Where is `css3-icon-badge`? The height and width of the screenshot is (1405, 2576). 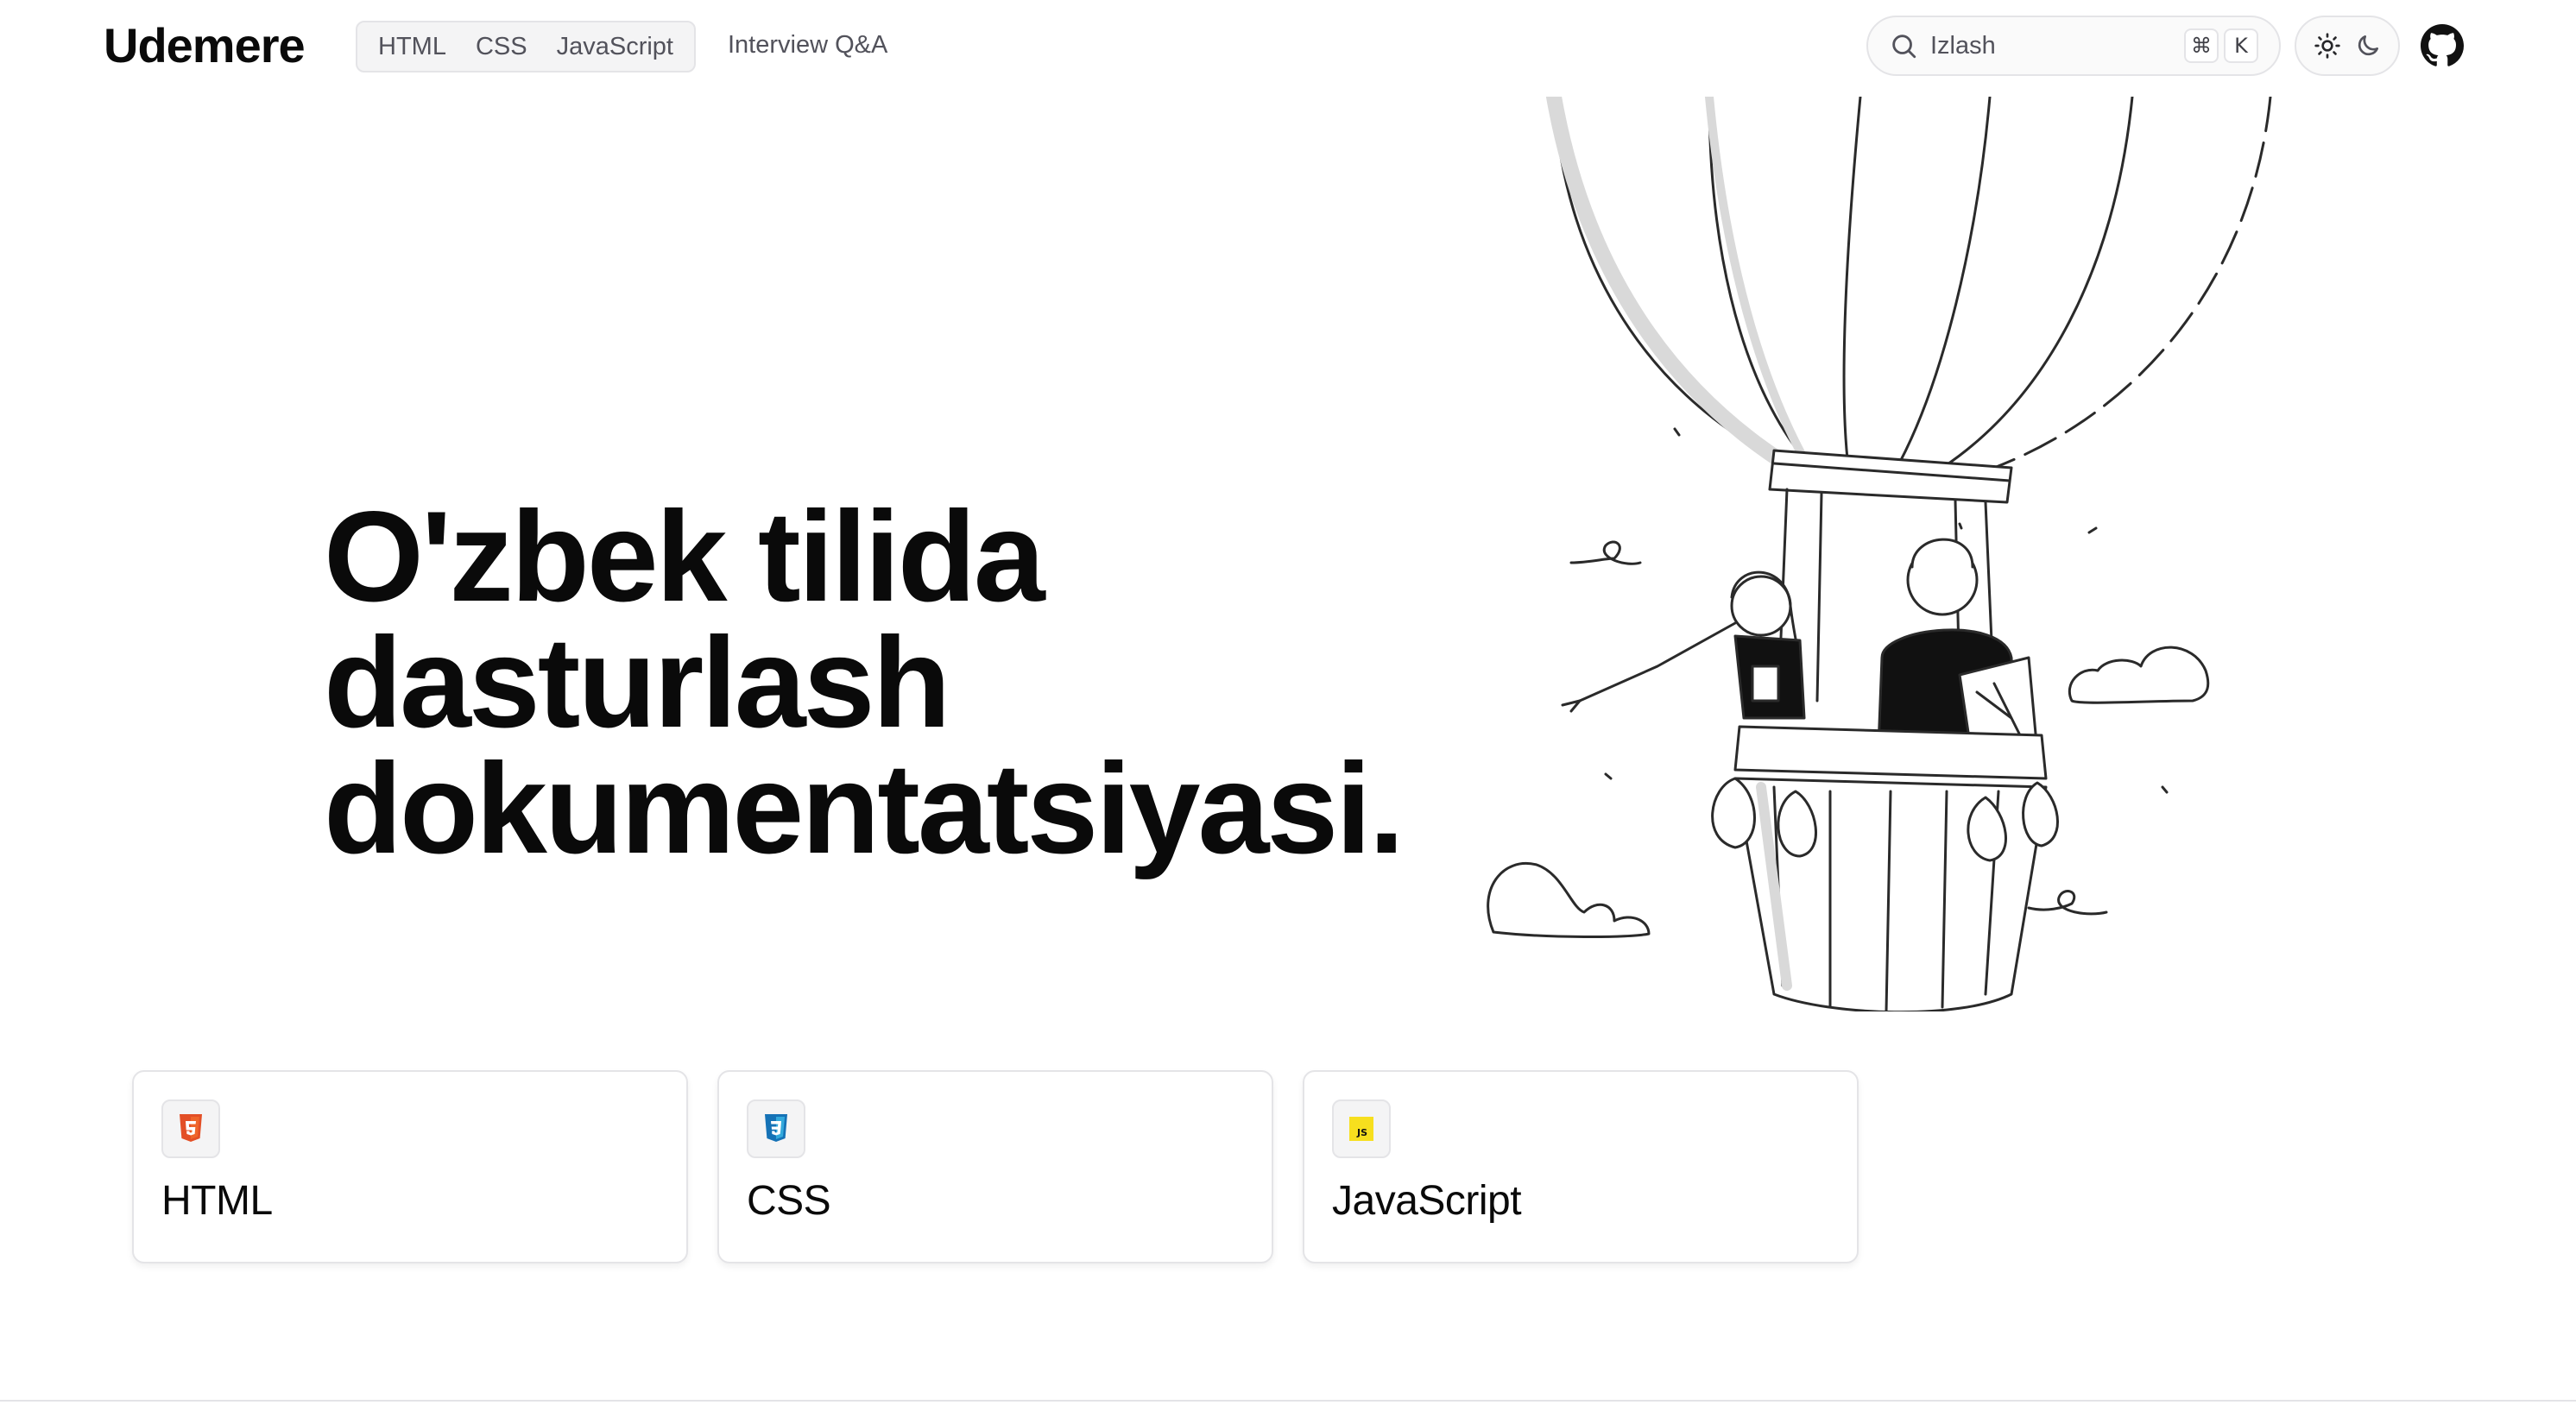
css3-icon-badge is located at coordinates (776, 1128).